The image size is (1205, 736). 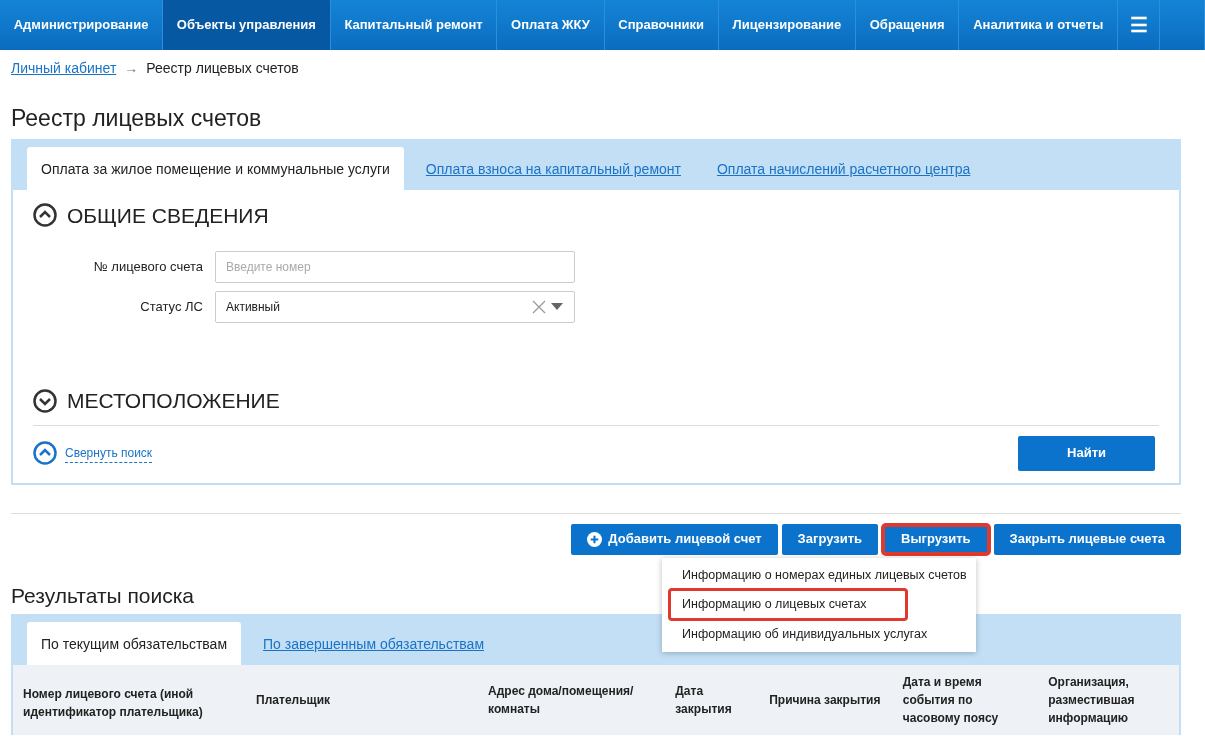 I want to click on section-title: Результаты поиска, so click(x=103, y=595).